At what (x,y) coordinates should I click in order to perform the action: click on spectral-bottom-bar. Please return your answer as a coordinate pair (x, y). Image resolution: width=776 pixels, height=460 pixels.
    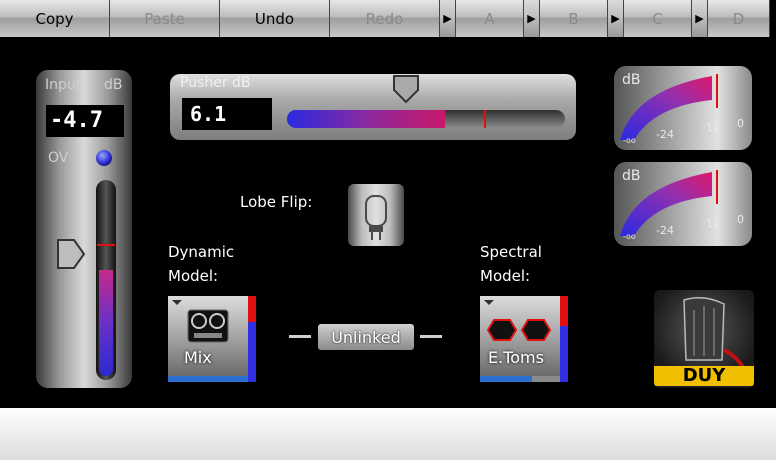
    Looking at the image, I should click on (520, 379).